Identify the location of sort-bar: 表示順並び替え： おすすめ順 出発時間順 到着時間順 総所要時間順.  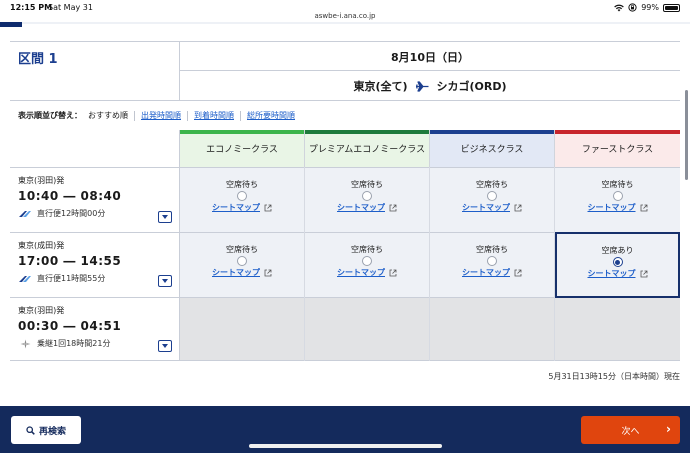
(156, 115).